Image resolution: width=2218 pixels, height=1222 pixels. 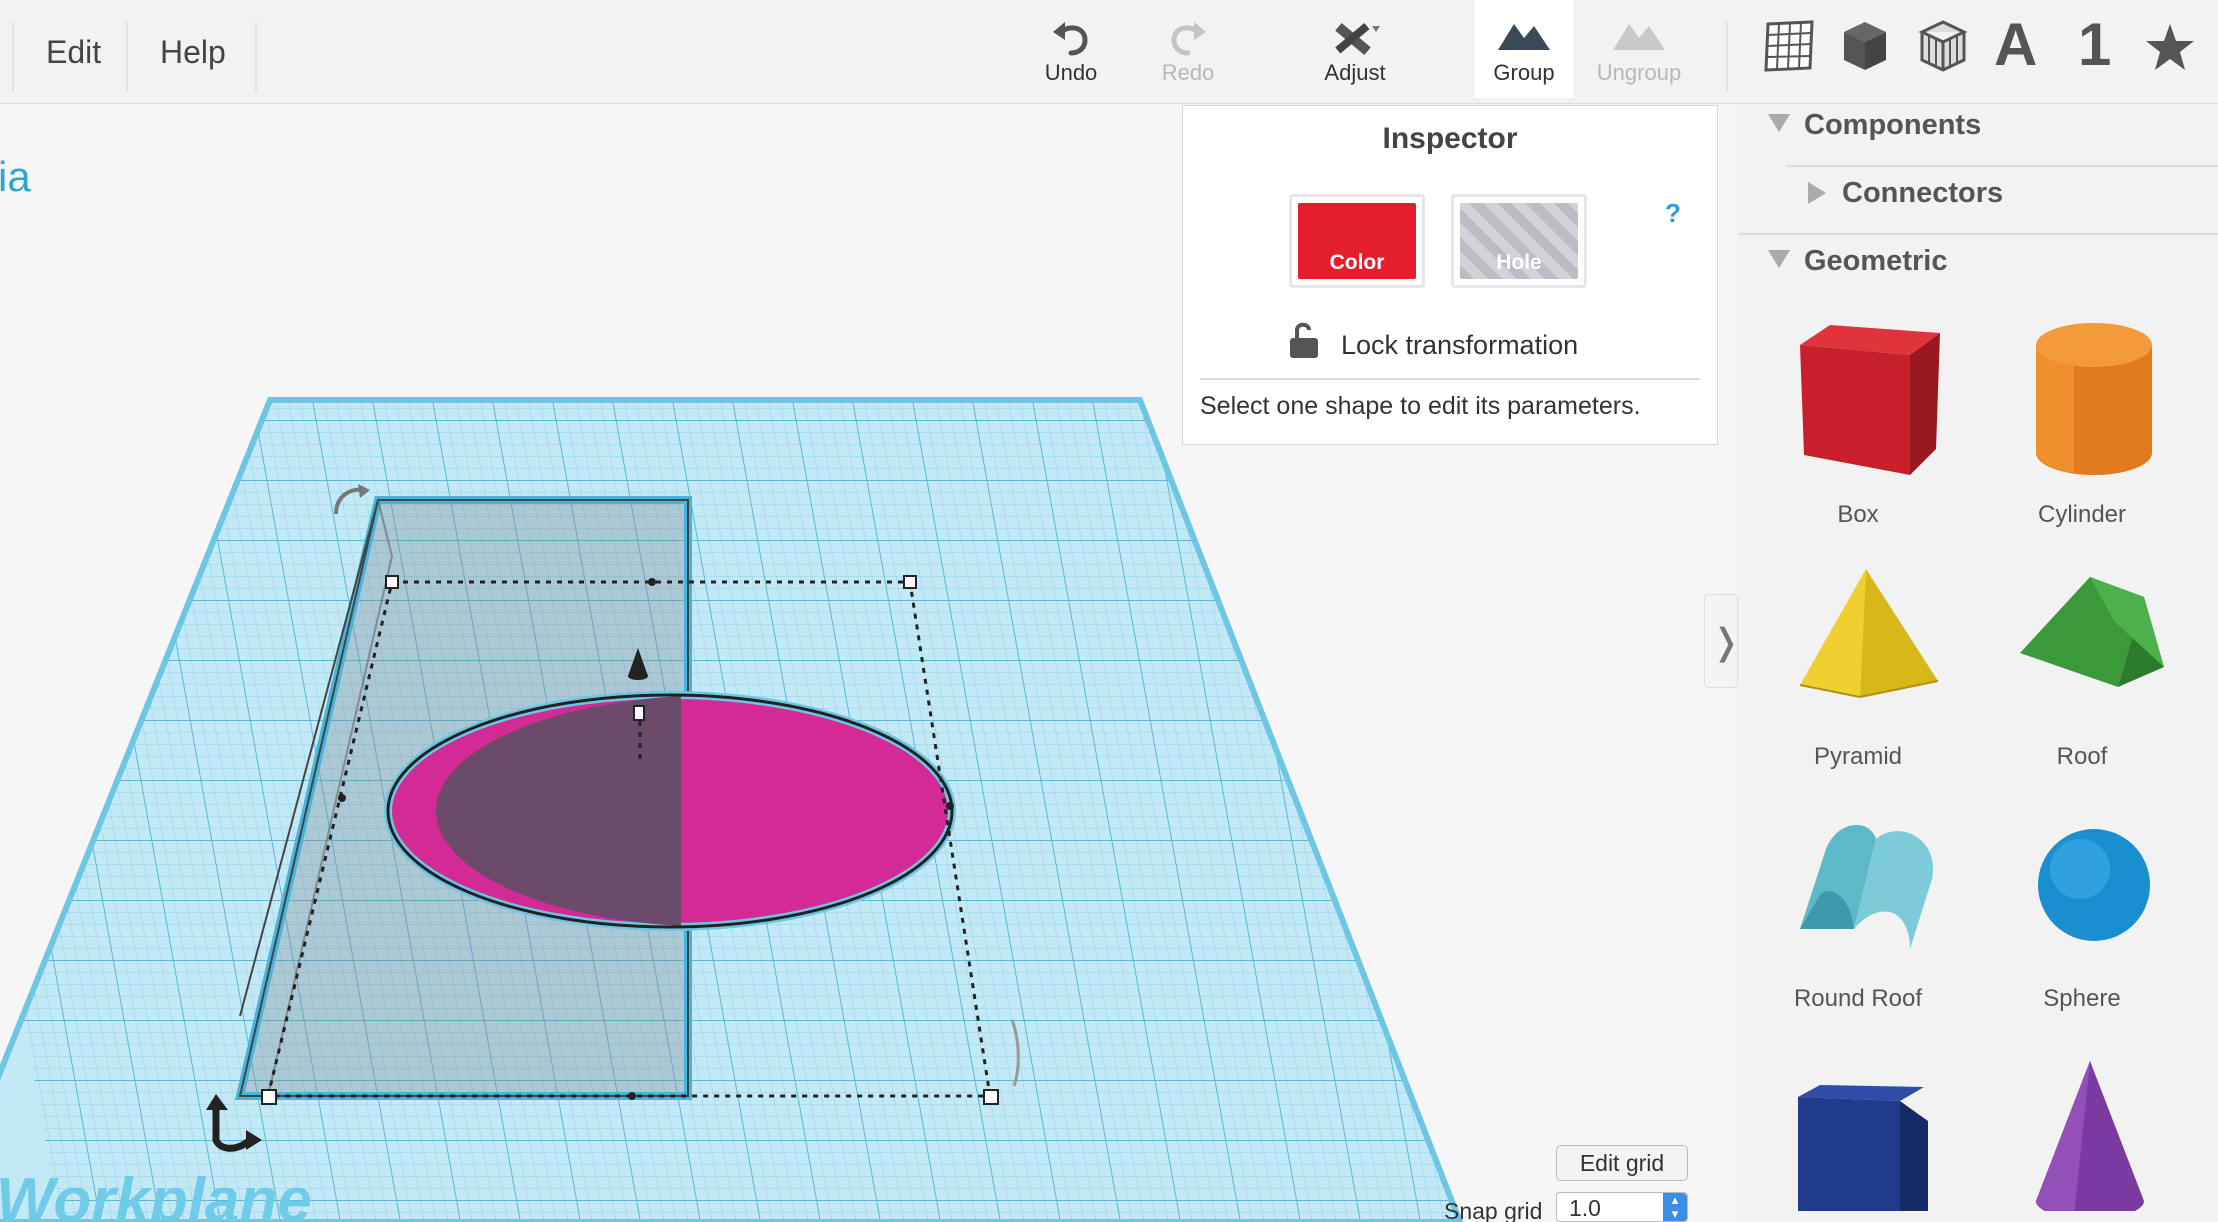 What do you see at coordinates (156, 1194) in the screenshot?
I see `workplane-label: Workplane` at bounding box center [156, 1194].